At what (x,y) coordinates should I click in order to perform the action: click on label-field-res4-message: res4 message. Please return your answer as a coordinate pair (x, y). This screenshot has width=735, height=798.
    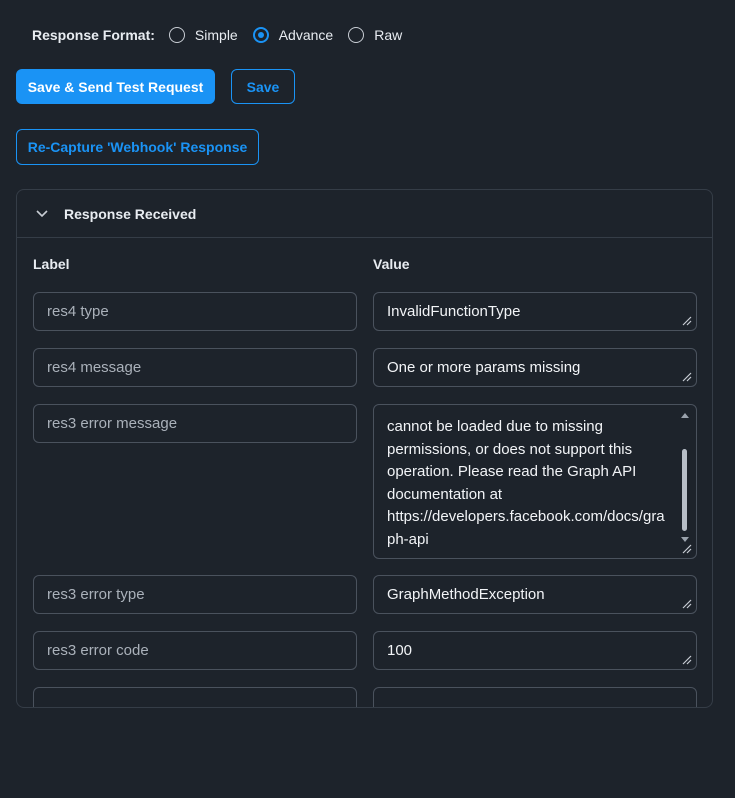
    Looking at the image, I should click on (195, 367).